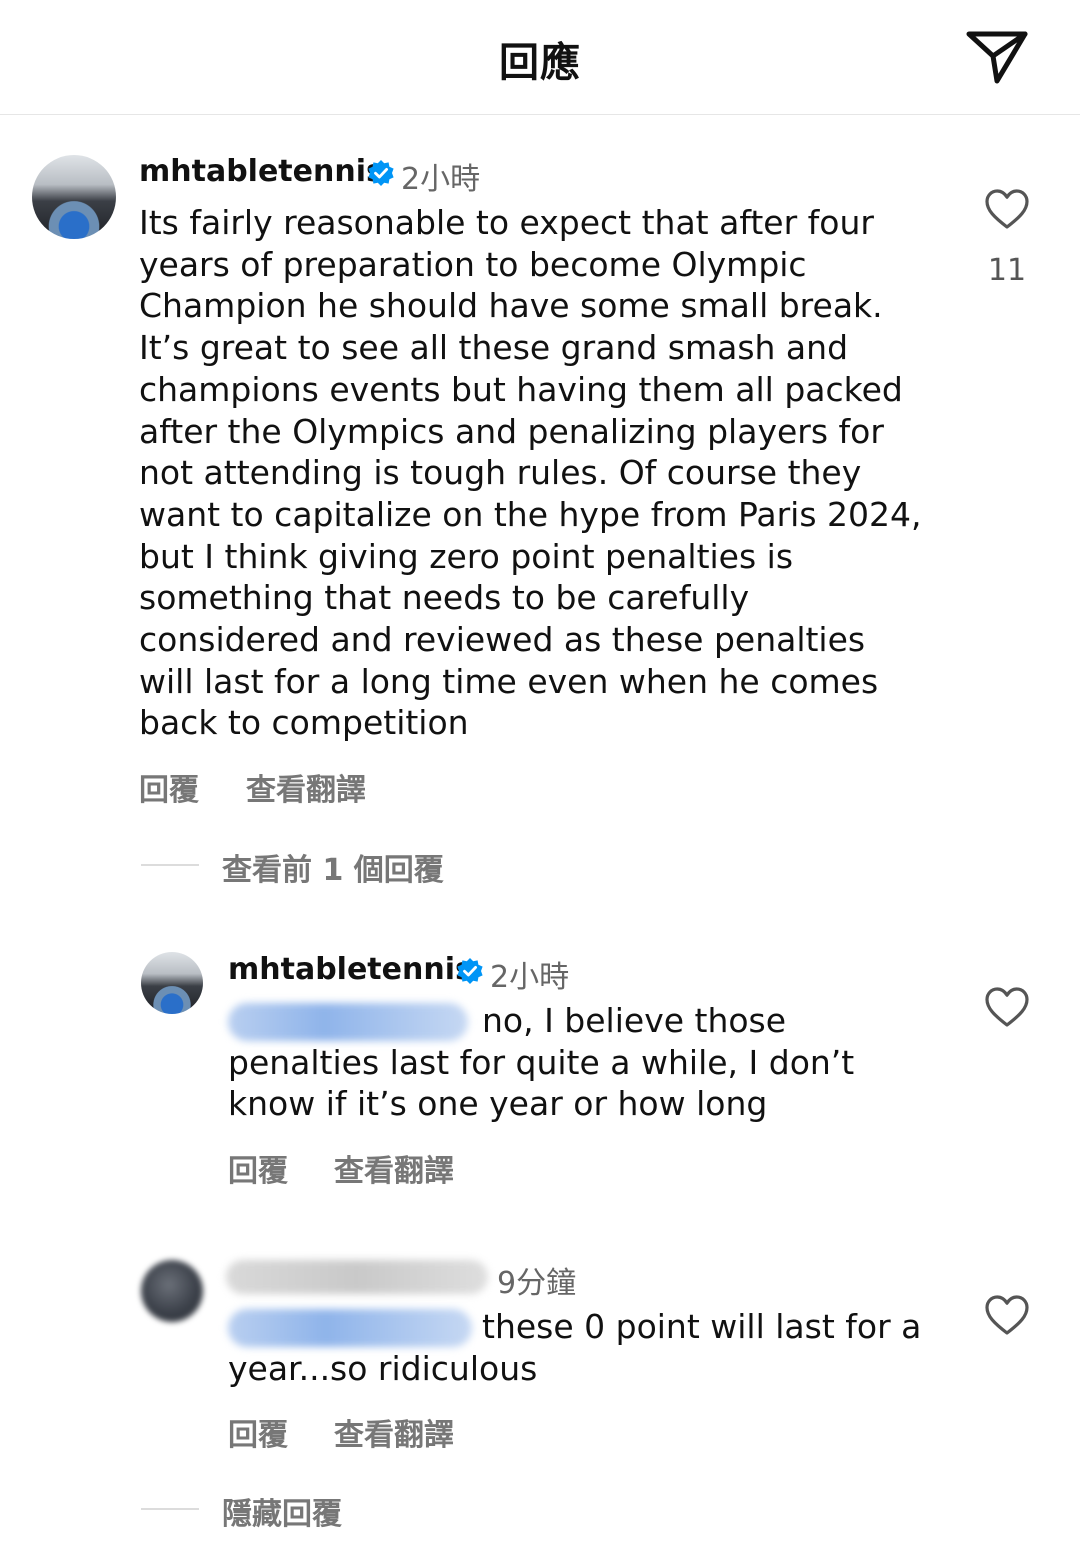  I want to click on header-bar: 回應, so click(540, 57).